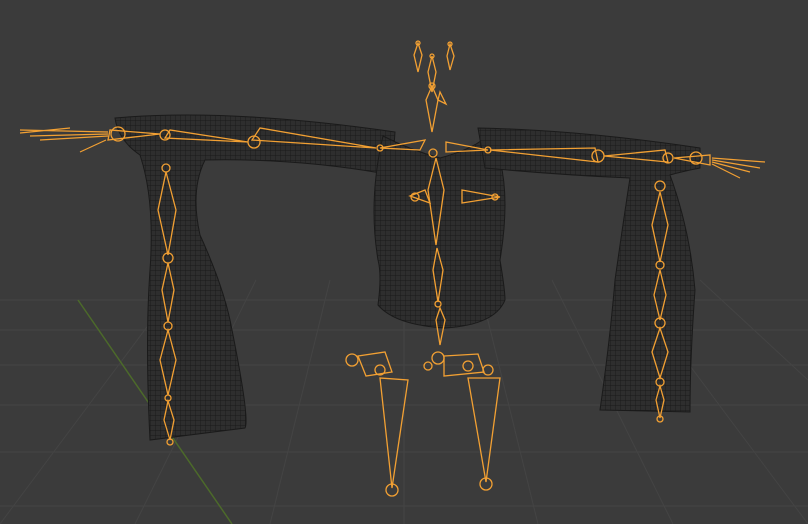 The image size is (808, 524). Describe the element at coordinates (450, 56) in the screenshot. I see `bone-head-top-right` at that location.